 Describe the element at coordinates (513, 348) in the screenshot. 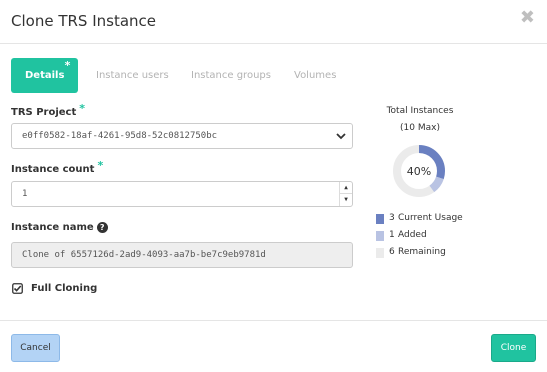

I see `clone-button: Clone` at that location.